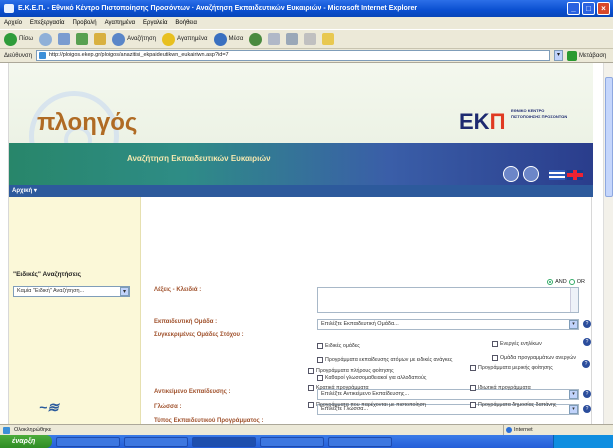 This screenshot has width=613, height=448. I want to click on status-bar: Ολοκληρώθηκε Internet, so click(306, 429).